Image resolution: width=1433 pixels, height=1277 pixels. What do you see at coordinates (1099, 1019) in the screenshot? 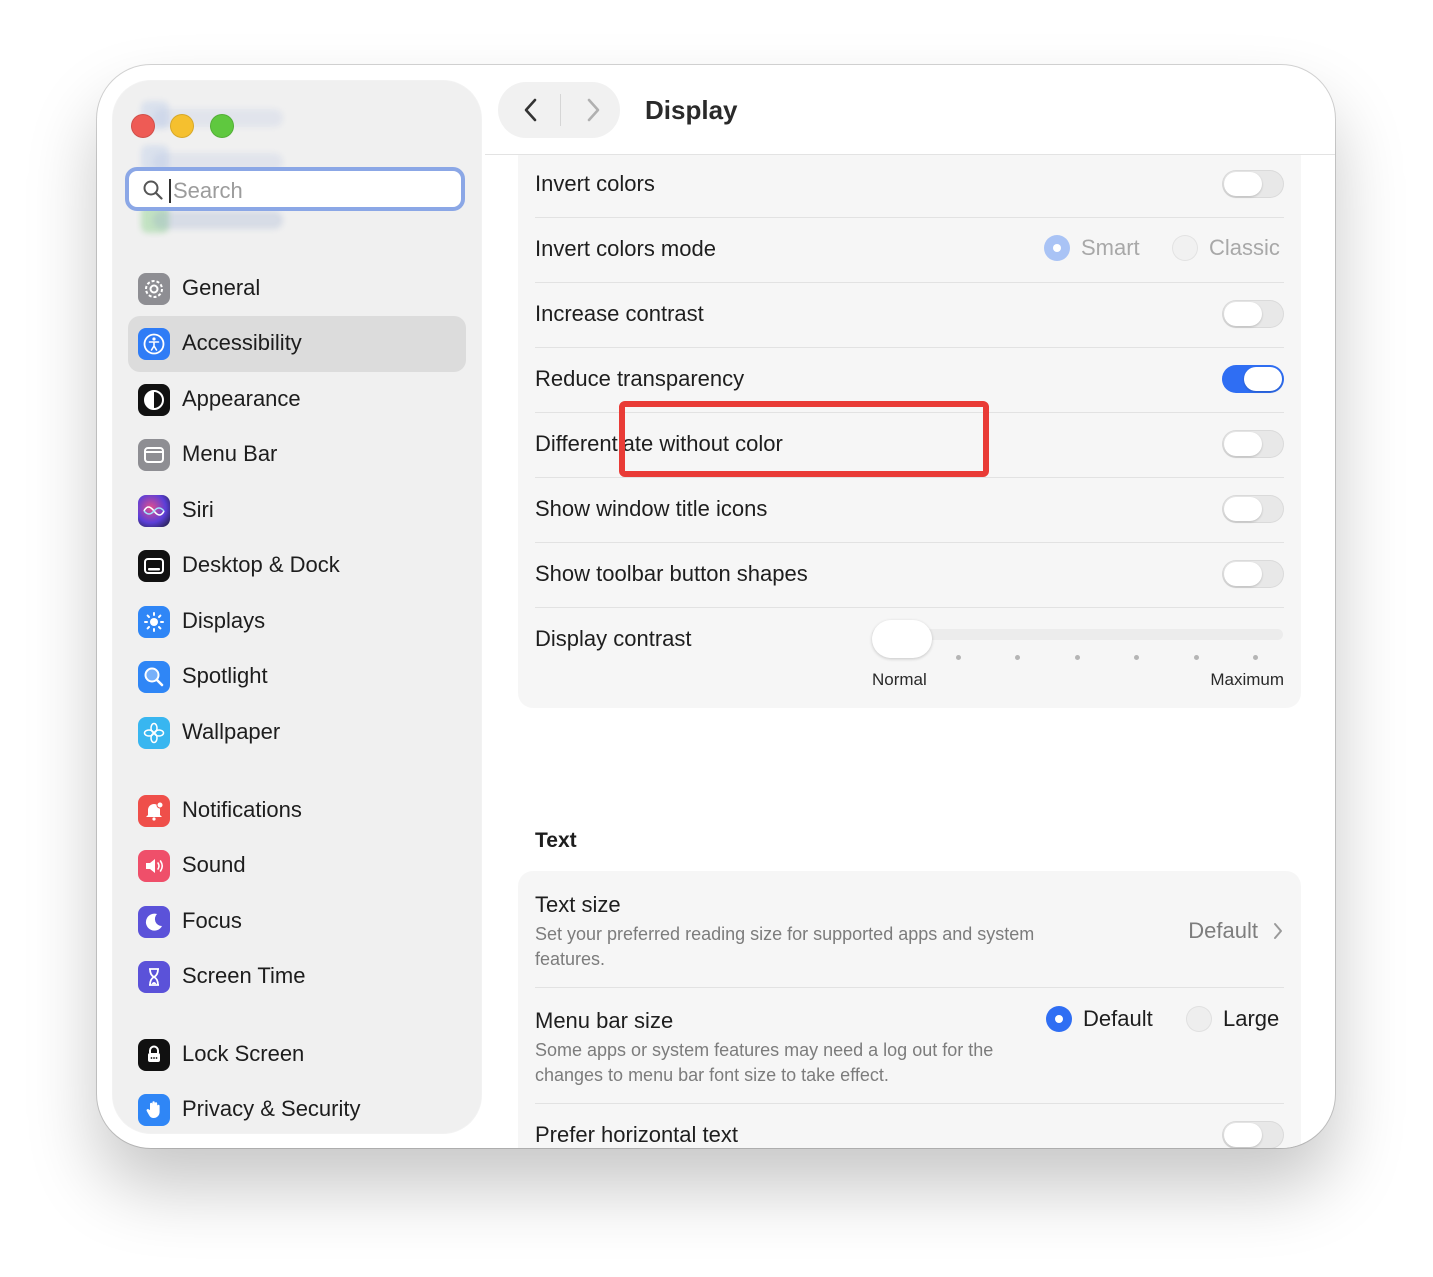
I see `menu-bar-size-default-radio: Default` at bounding box center [1099, 1019].